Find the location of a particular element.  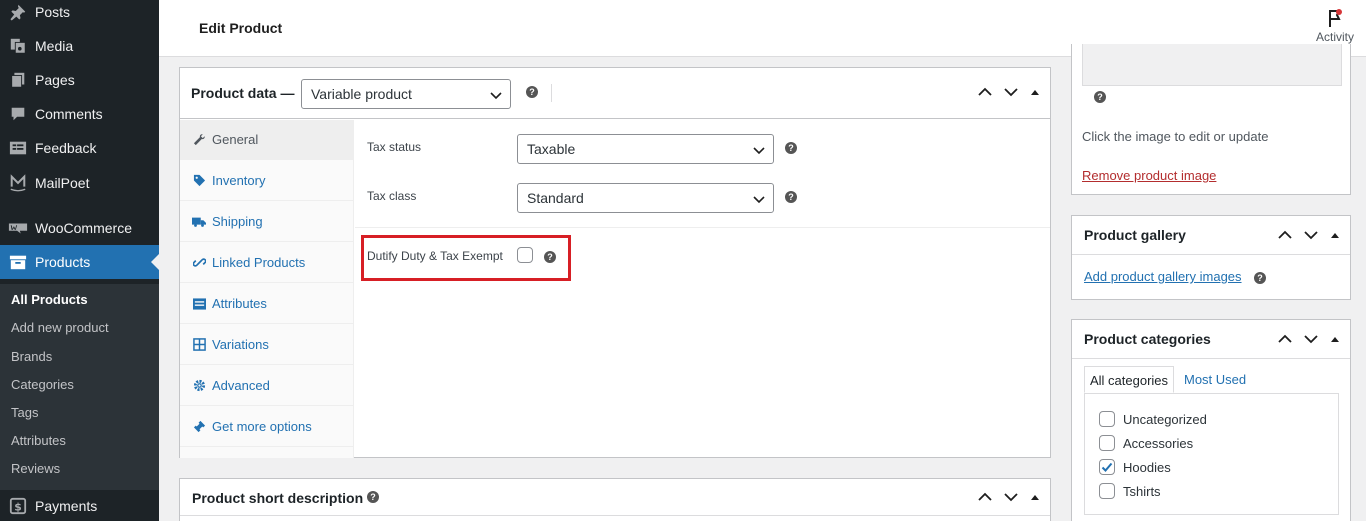

tab-all-categories: All categories is located at coordinates (1129, 379).